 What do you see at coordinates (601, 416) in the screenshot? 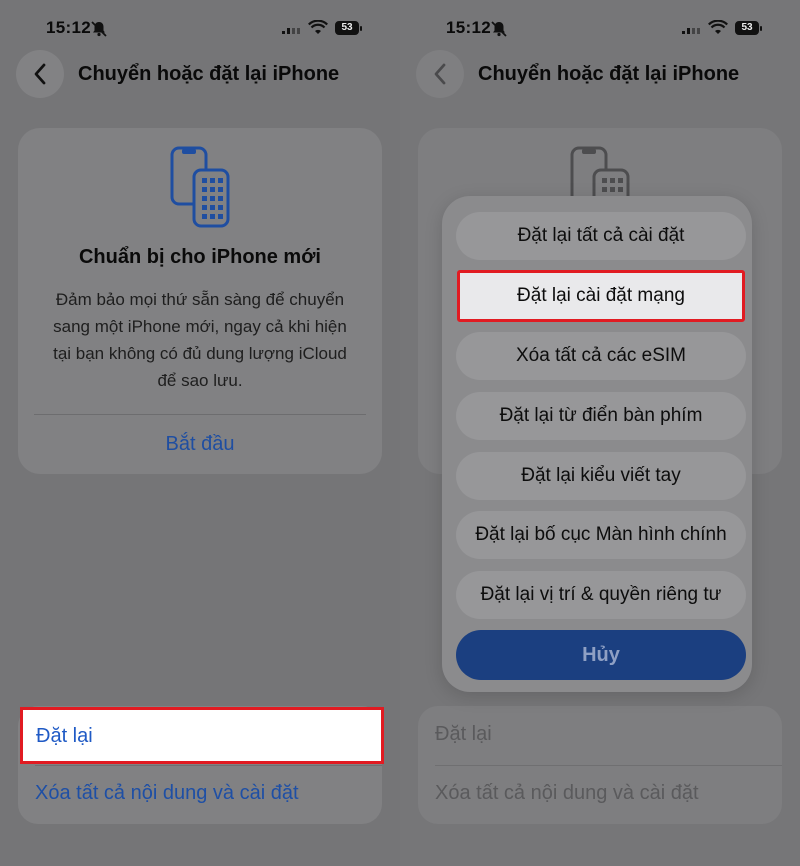
I see `reset-keyboard-dictionary-option: Đặt lại từ điển bàn phím` at bounding box center [601, 416].